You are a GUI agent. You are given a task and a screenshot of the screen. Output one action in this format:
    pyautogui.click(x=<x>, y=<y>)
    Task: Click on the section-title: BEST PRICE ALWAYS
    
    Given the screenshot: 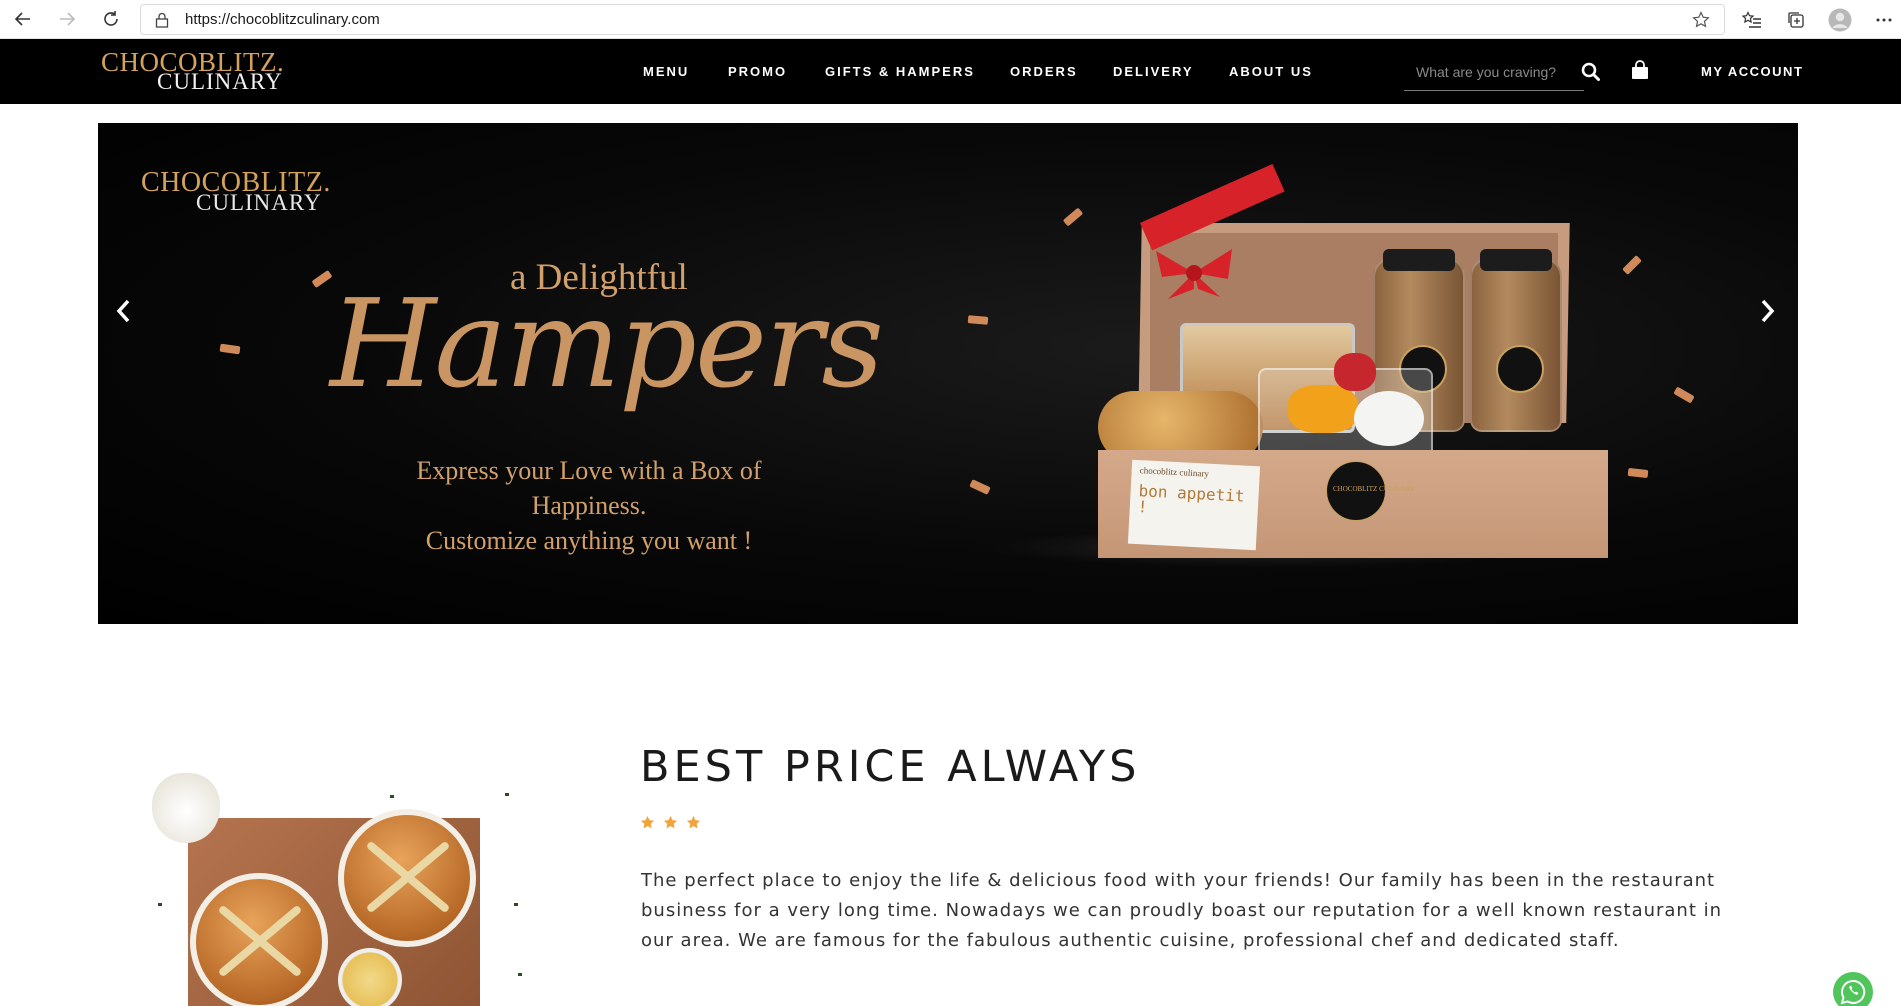 What is the action you would take?
    pyautogui.click(x=890, y=767)
    